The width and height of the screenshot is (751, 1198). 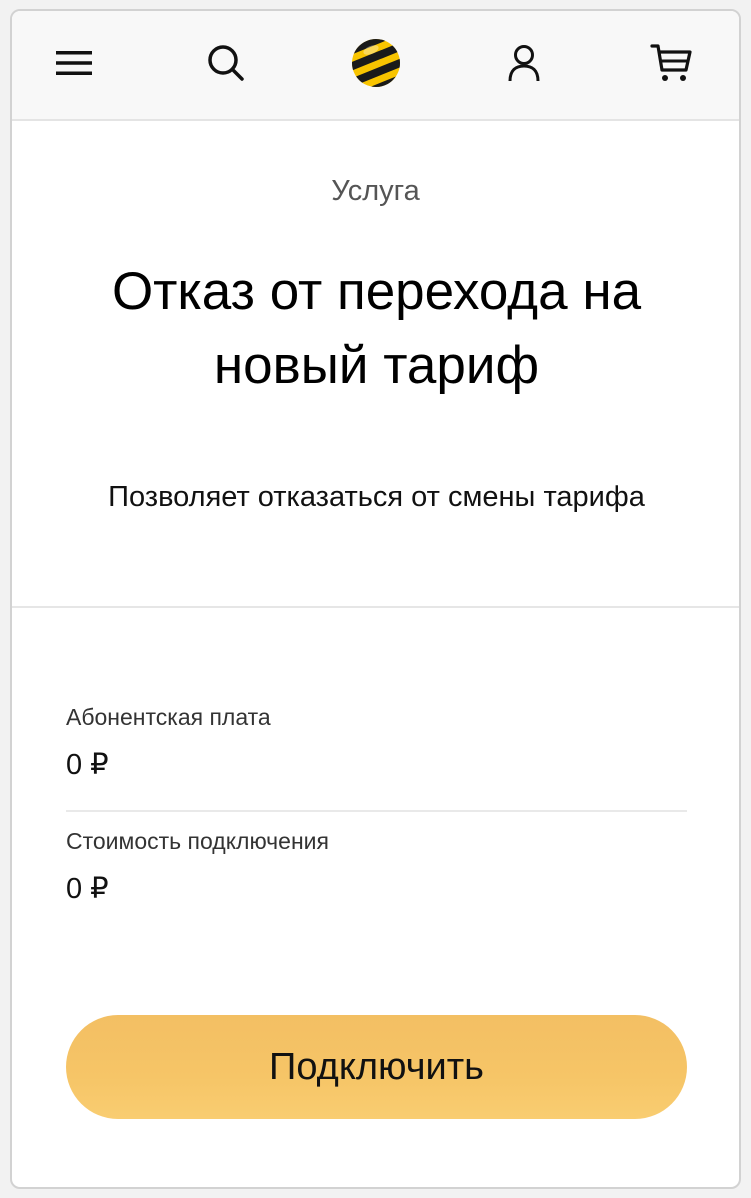 What do you see at coordinates (87, 765) in the screenshot?
I see `subscription-fee-value: 0 ₽` at bounding box center [87, 765].